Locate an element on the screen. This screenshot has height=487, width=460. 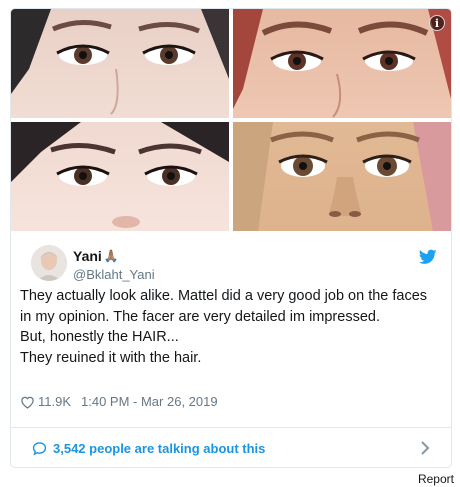
tweet-line: They reuined it with the hair. is located at coordinates (111, 357).